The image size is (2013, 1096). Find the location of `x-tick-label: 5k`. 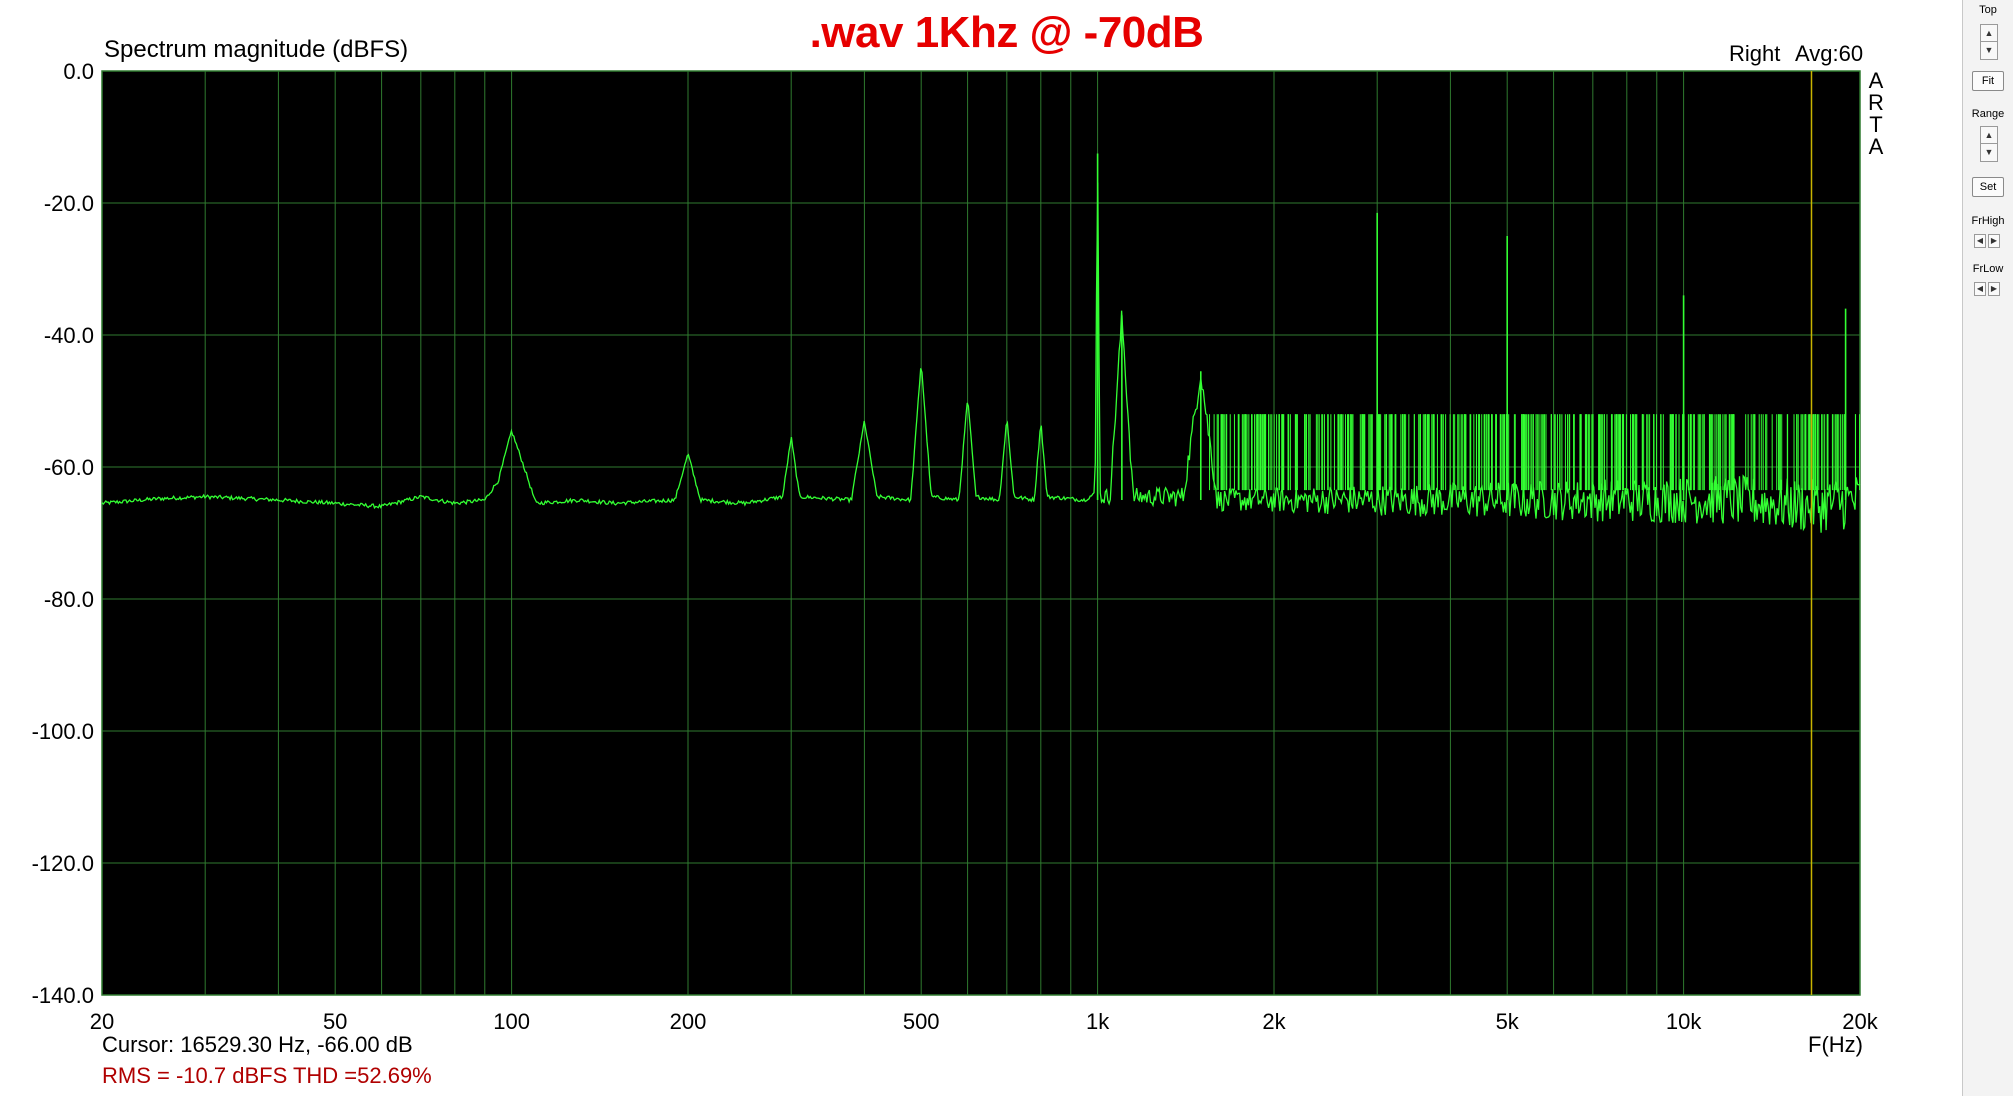

x-tick-label: 5k is located at coordinates (1508, 1021).